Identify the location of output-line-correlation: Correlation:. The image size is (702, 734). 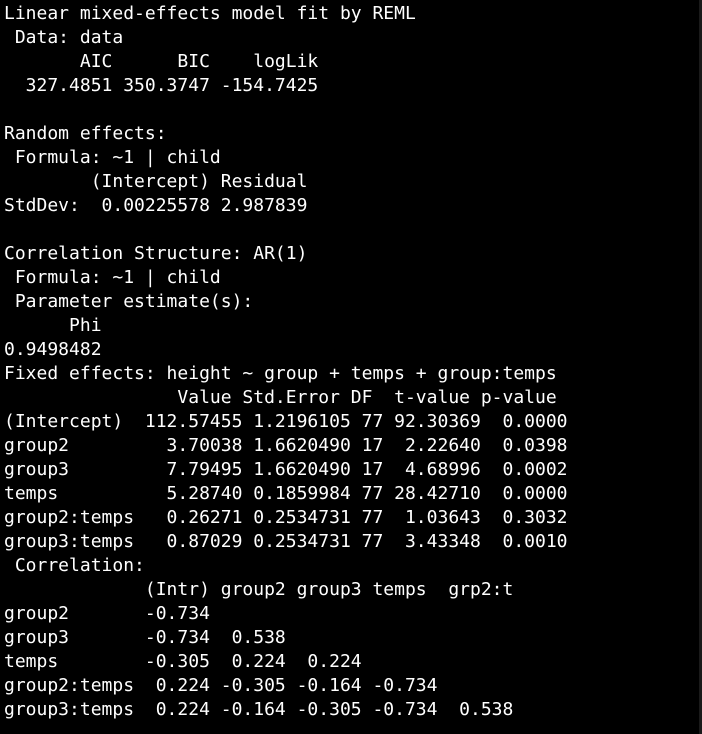
(74, 565).